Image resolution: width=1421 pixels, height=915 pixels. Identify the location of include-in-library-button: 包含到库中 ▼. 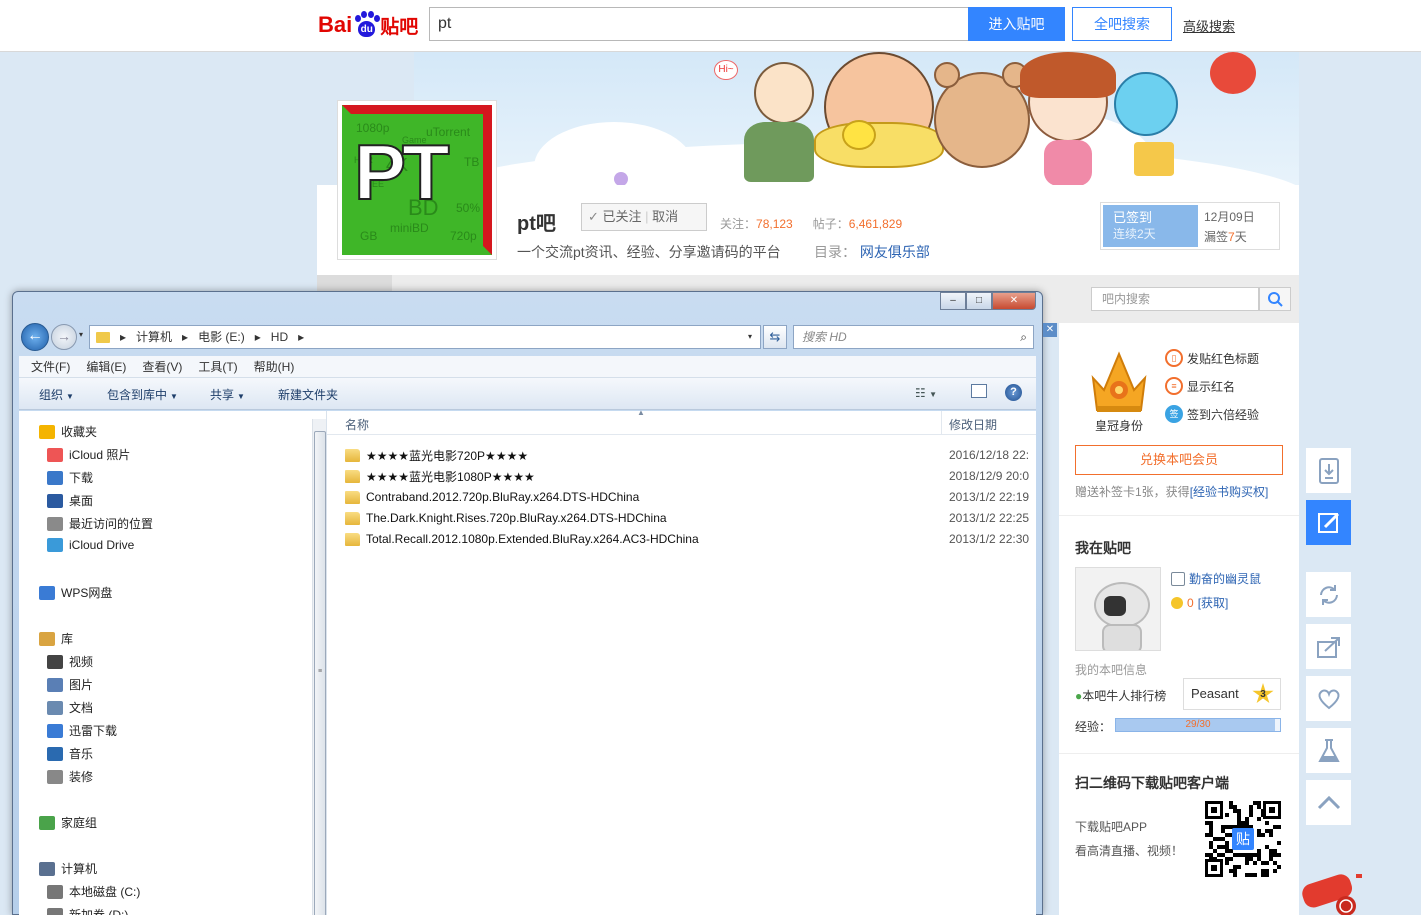
(142, 394).